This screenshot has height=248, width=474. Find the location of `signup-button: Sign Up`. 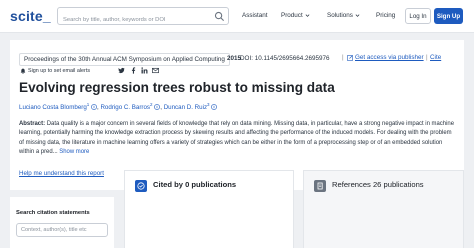

signup-button: Sign Up is located at coordinates (448, 16).